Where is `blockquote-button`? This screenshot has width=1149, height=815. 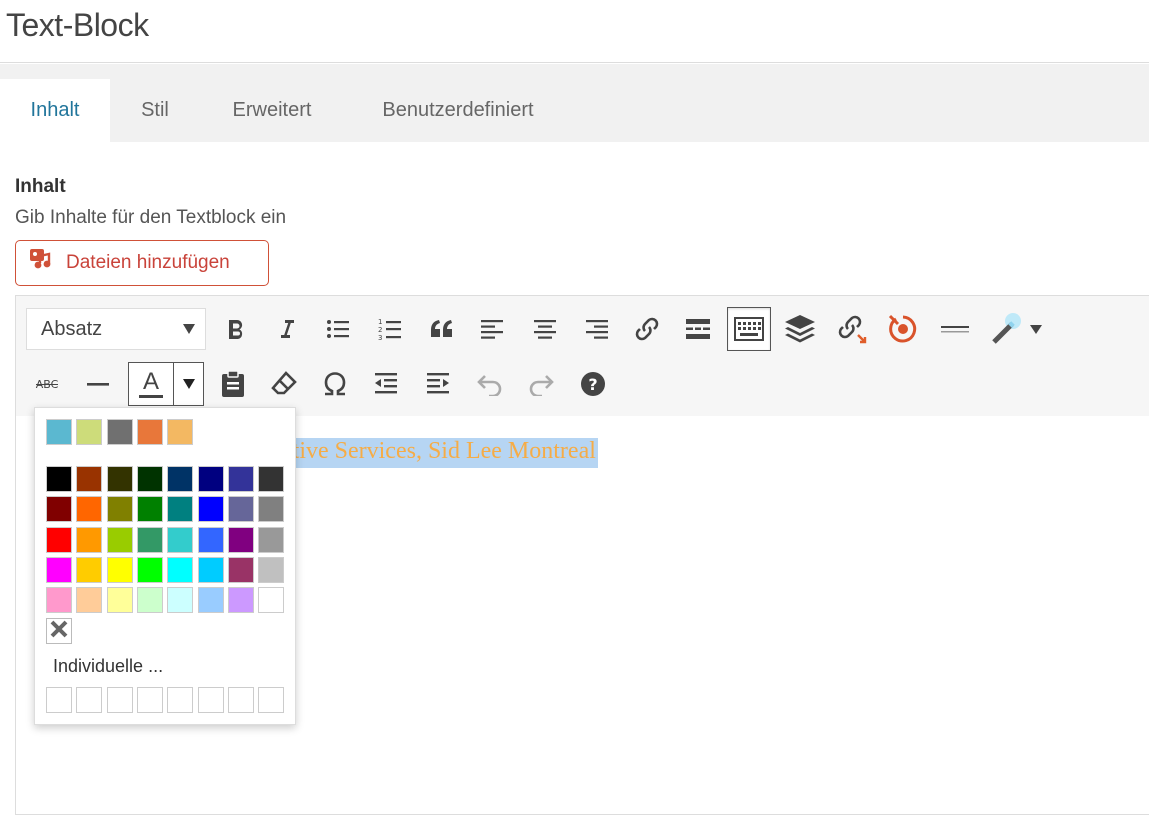 blockquote-button is located at coordinates (442, 329).